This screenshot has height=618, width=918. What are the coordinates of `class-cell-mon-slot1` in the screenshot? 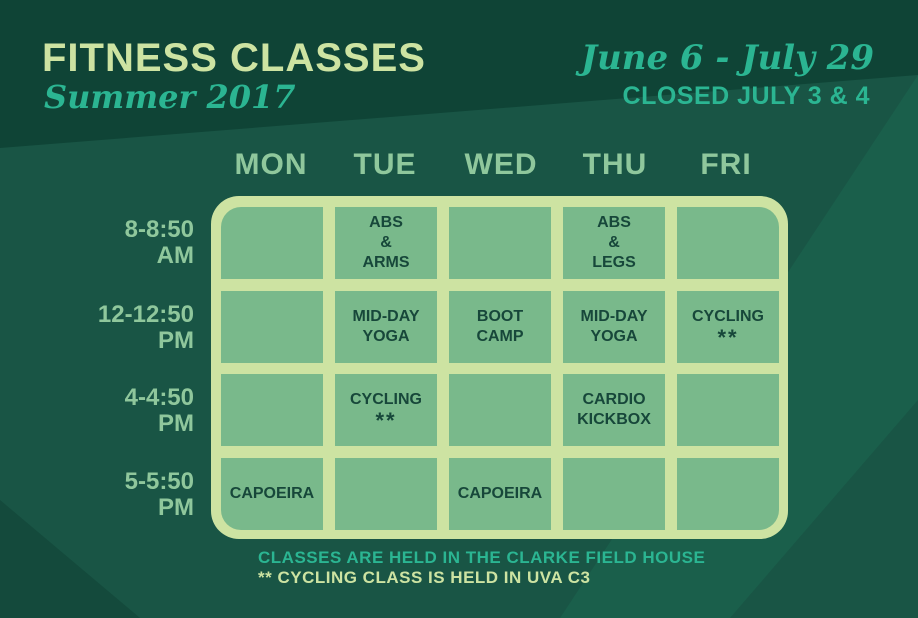 It's located at (272, 243).